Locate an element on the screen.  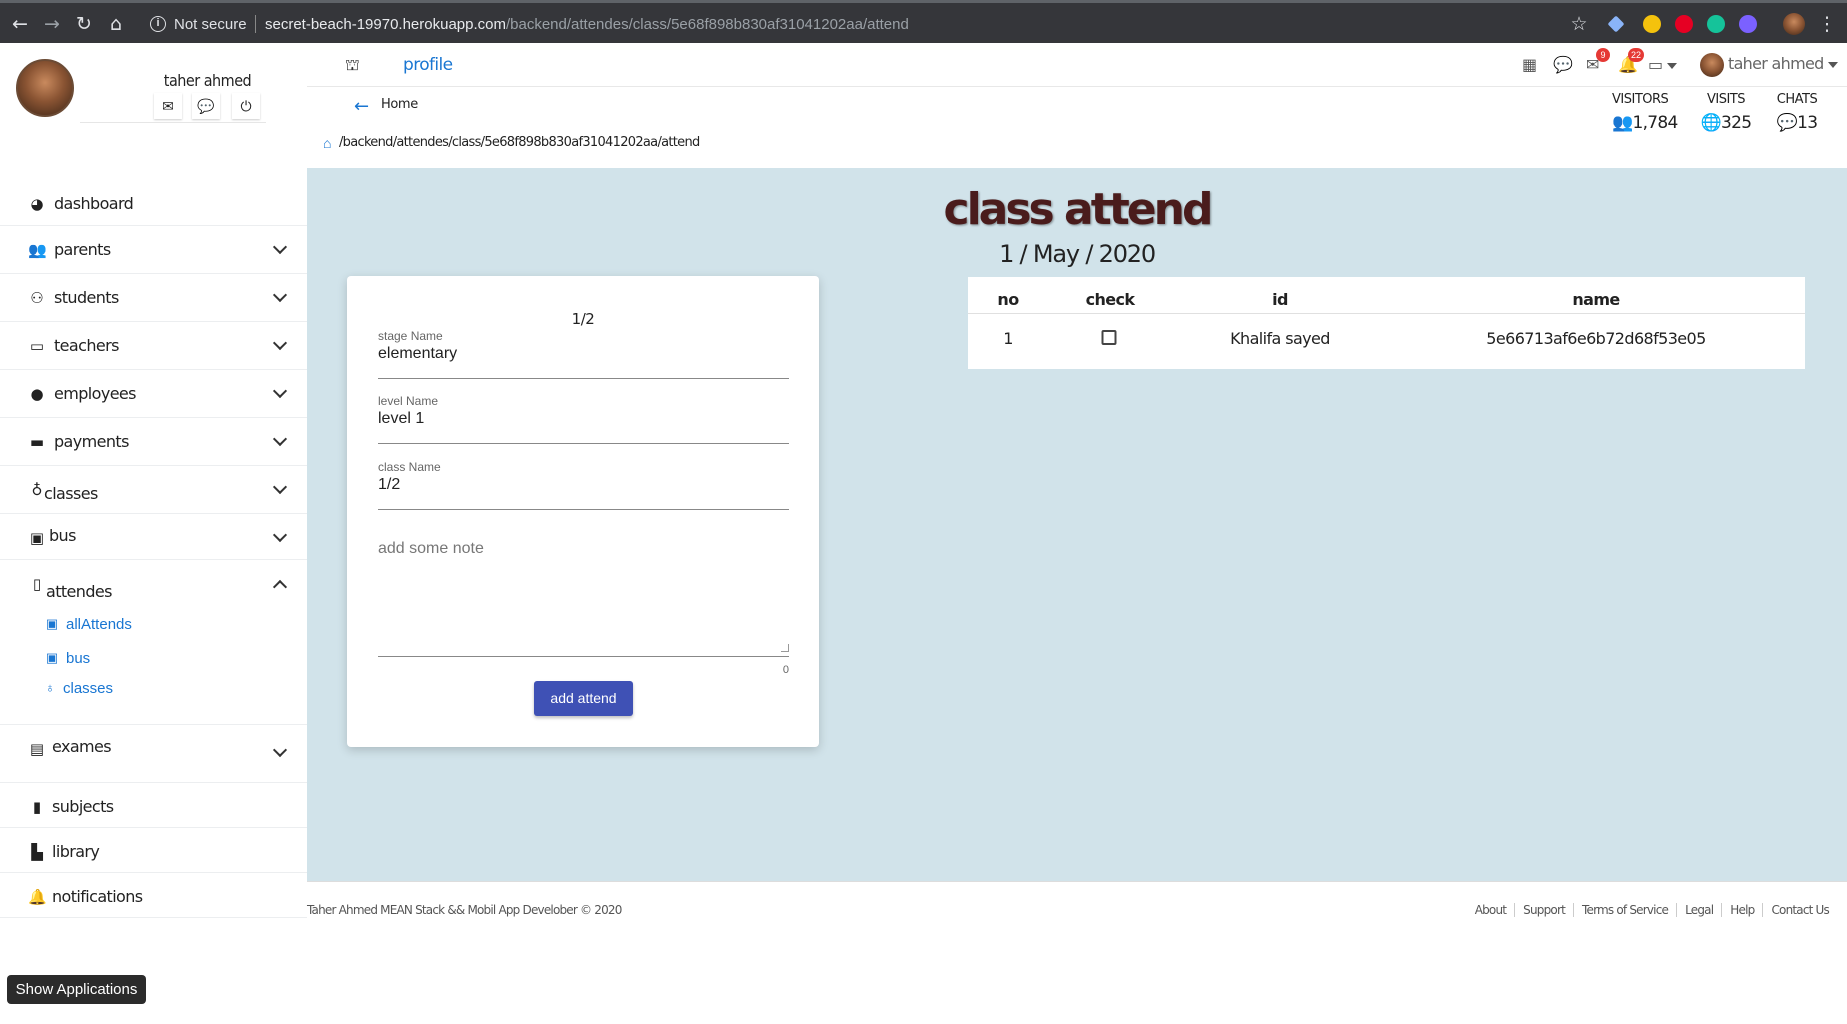
footer-link-legal: Legal is located at coordinates (1698, 910).